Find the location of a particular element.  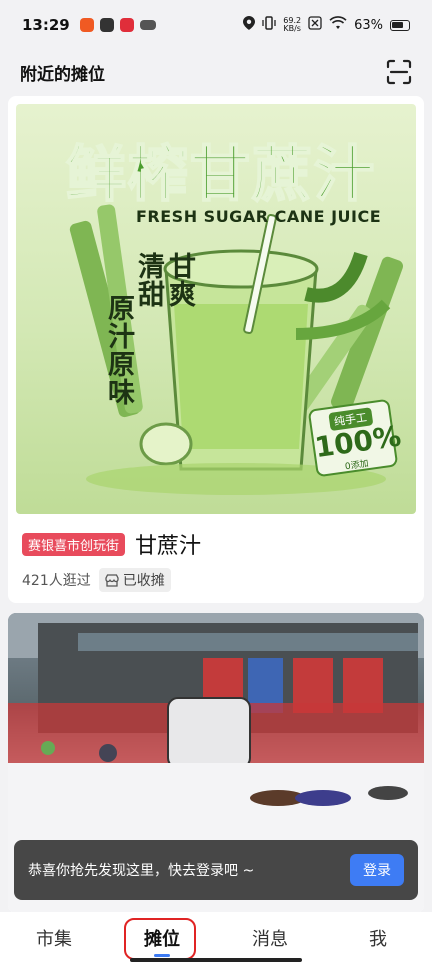

home-indicator is located at coordinates (216, 960).